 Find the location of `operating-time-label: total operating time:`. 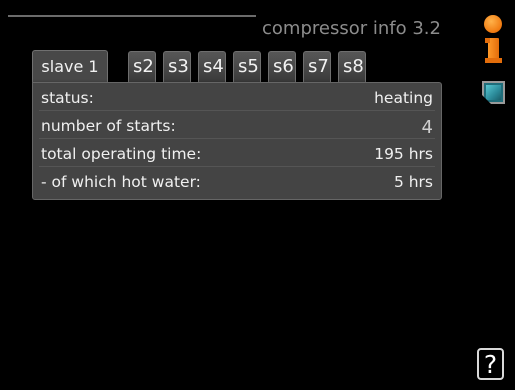

operating-time-label: total operating time: is located at coordinates (121, 154).